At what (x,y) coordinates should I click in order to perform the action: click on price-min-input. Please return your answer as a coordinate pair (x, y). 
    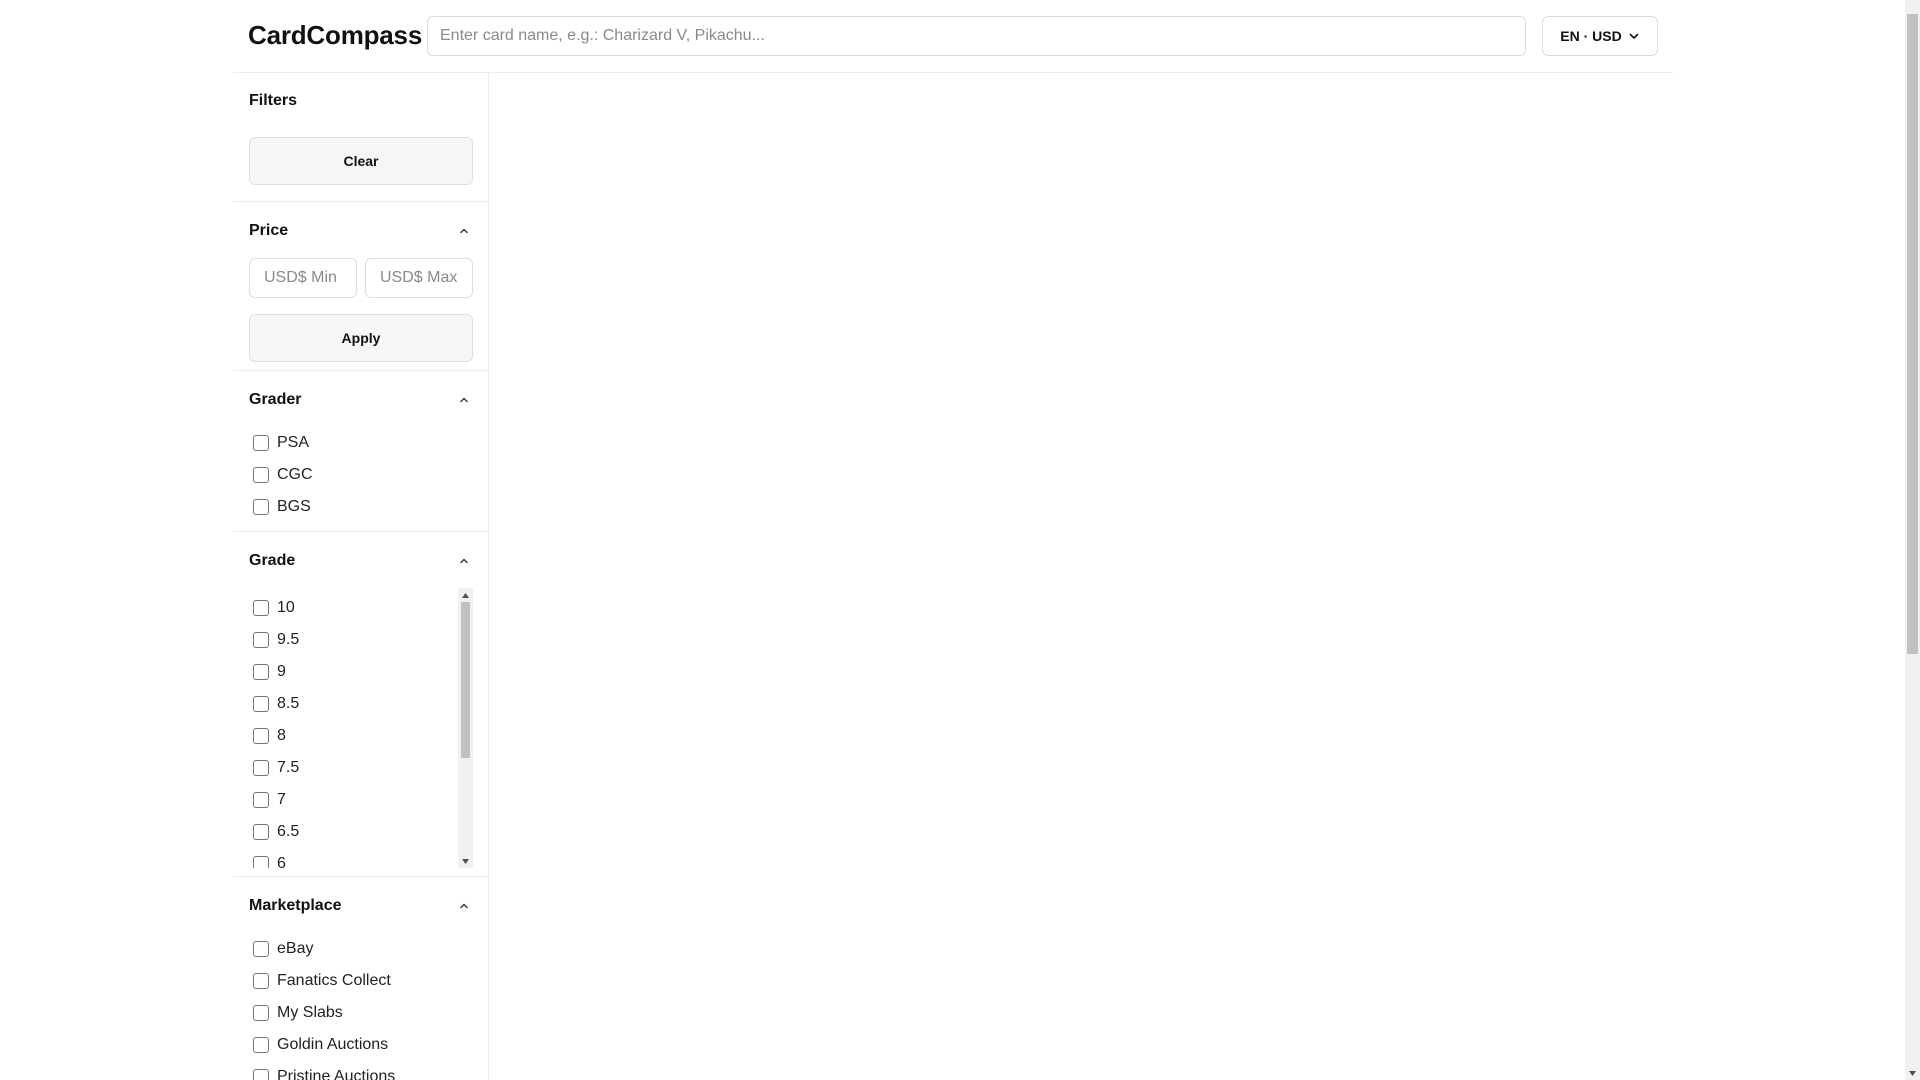
    Looking at the image, I should click on (303, 278).